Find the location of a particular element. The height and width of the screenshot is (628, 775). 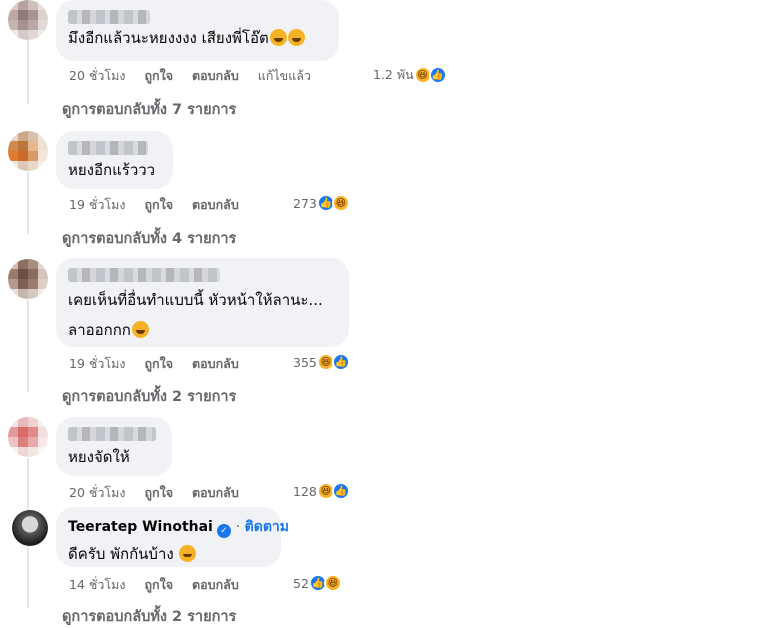

reply-actions: 14 ชั่วโมง ถูกใจ ตอบกลับ is located at coordinates (154, 585).